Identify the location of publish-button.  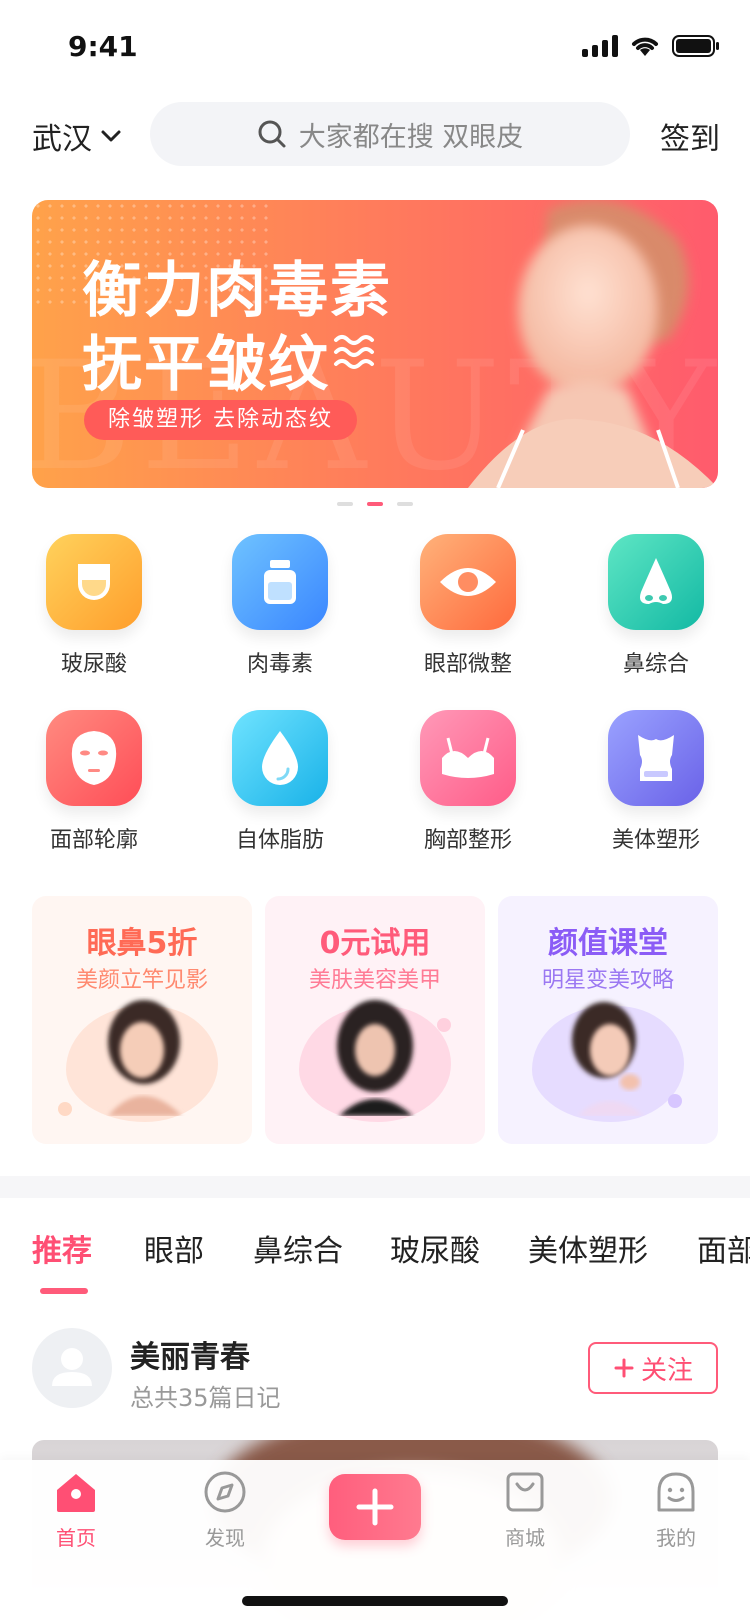
(375, 1507).